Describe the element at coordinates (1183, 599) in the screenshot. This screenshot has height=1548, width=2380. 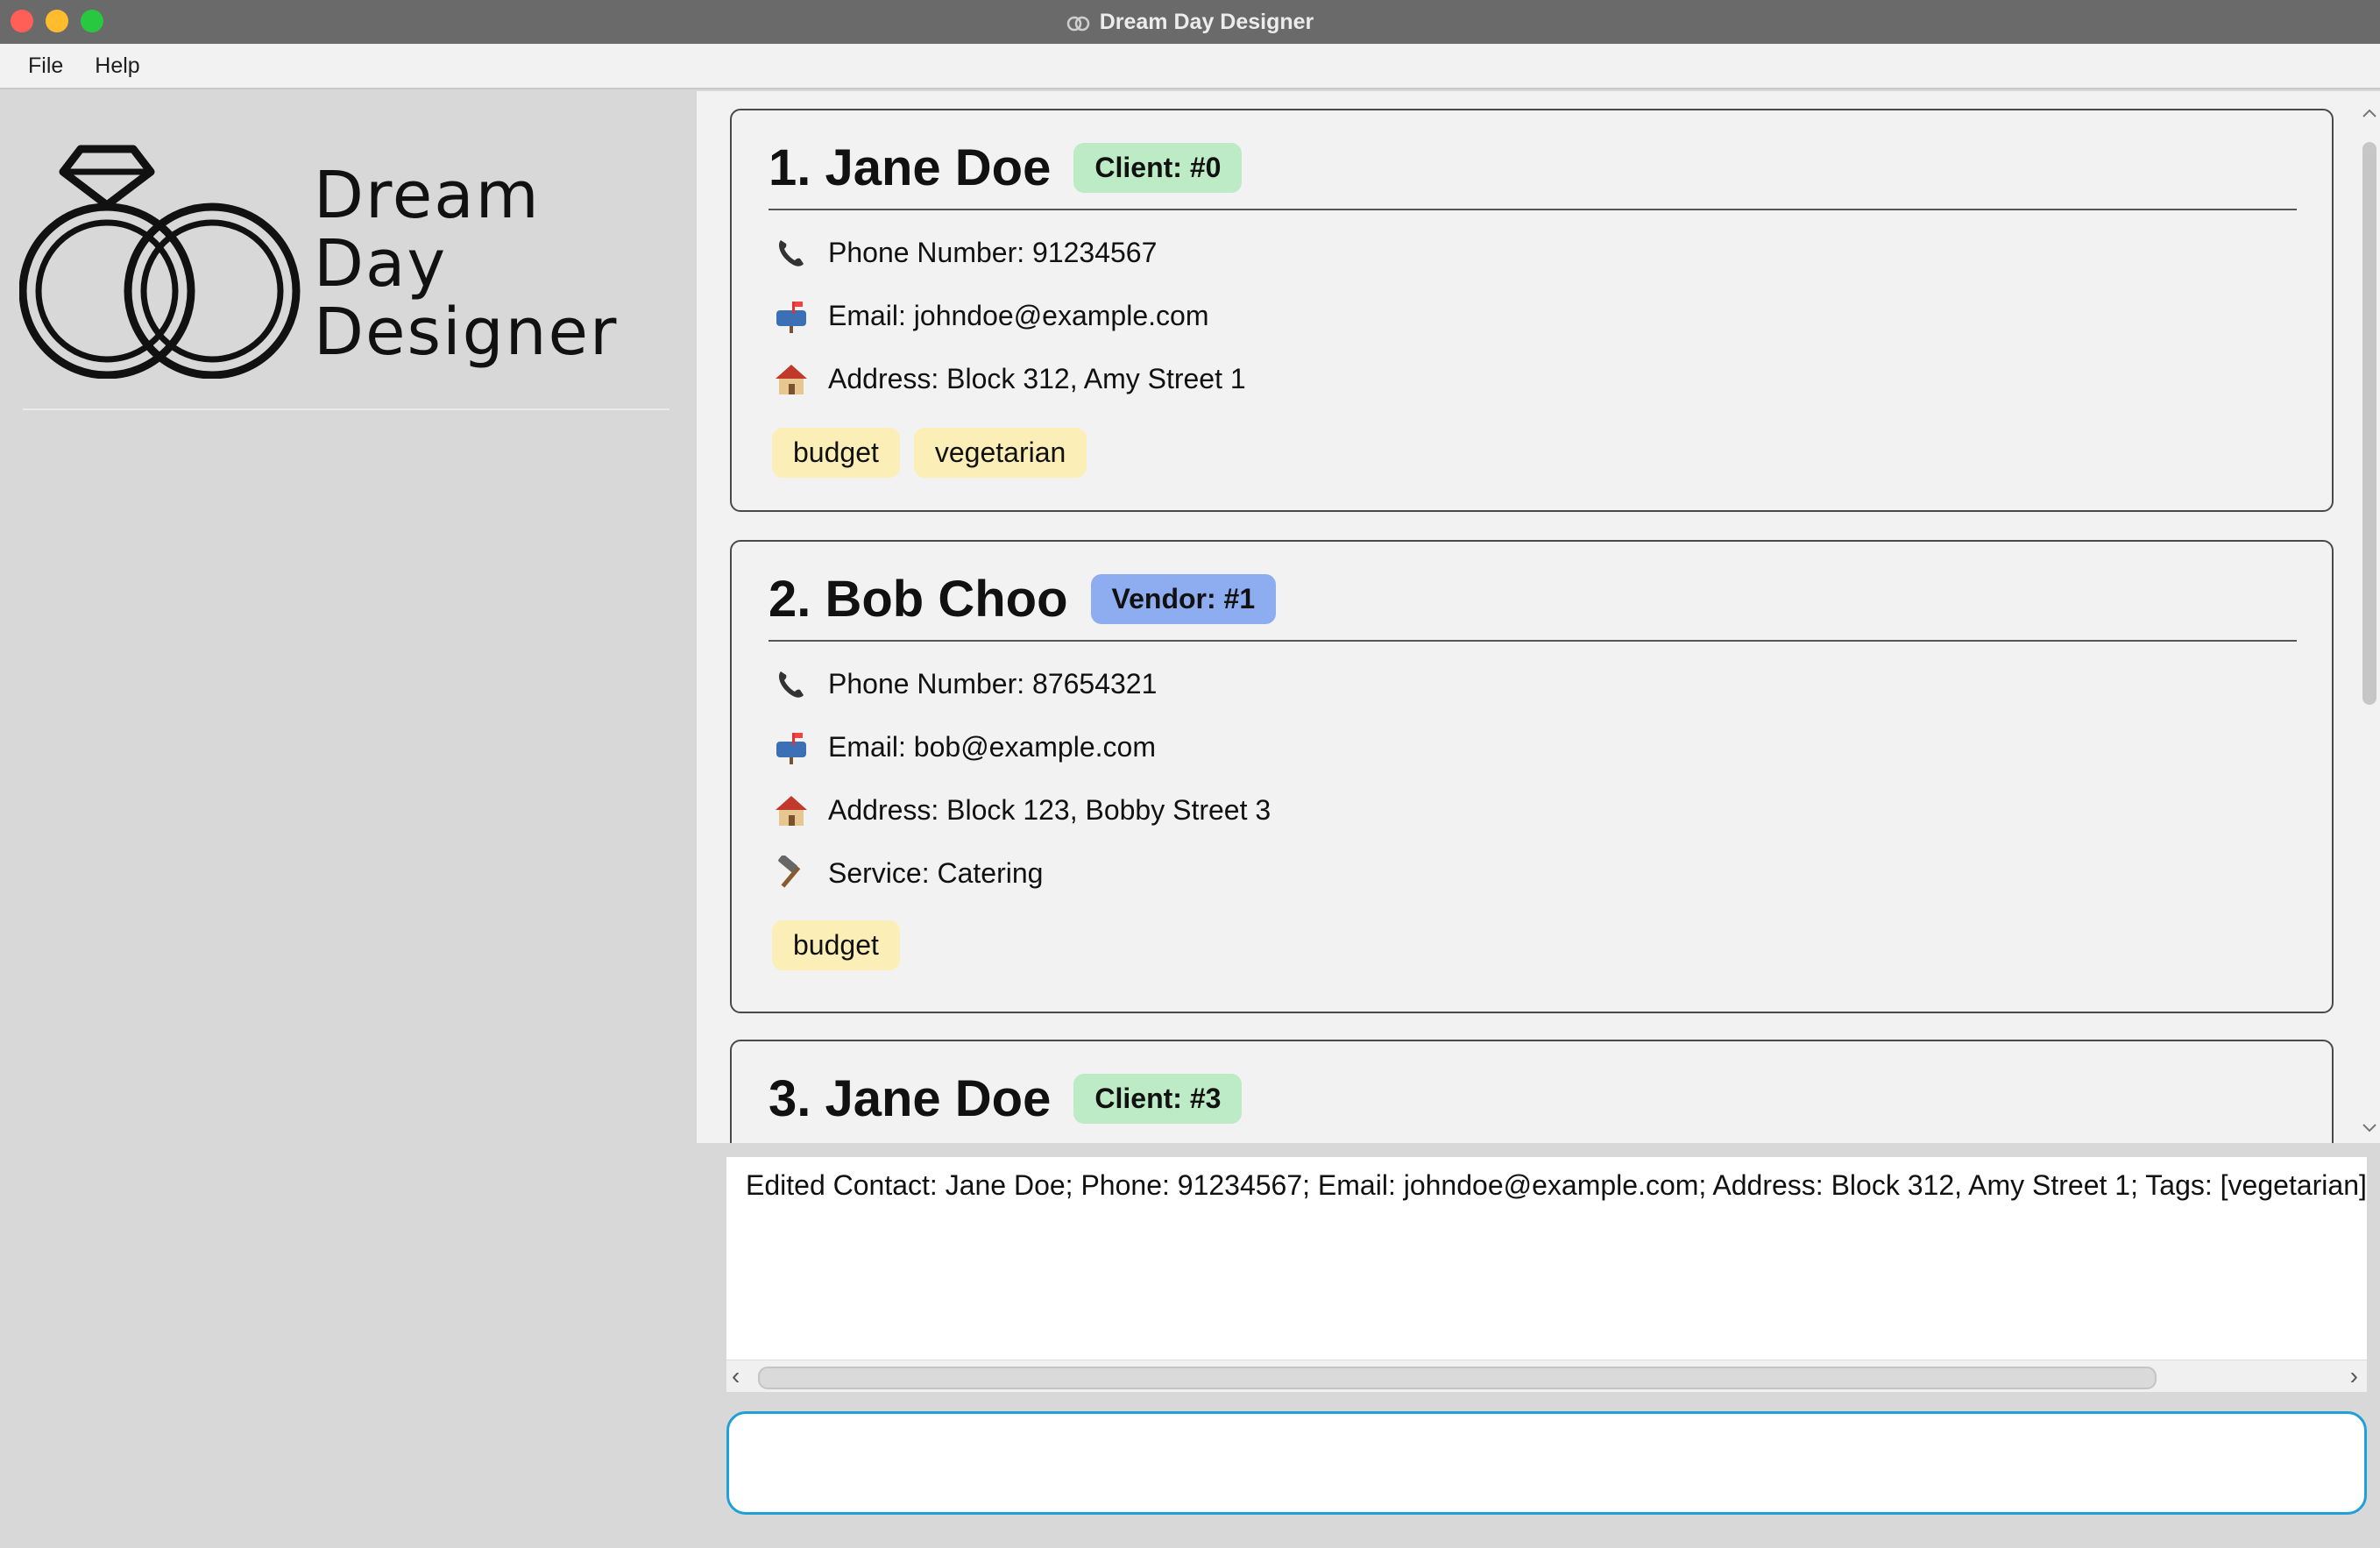
I see `contact-type-badge: Vendor: #1` at that location.